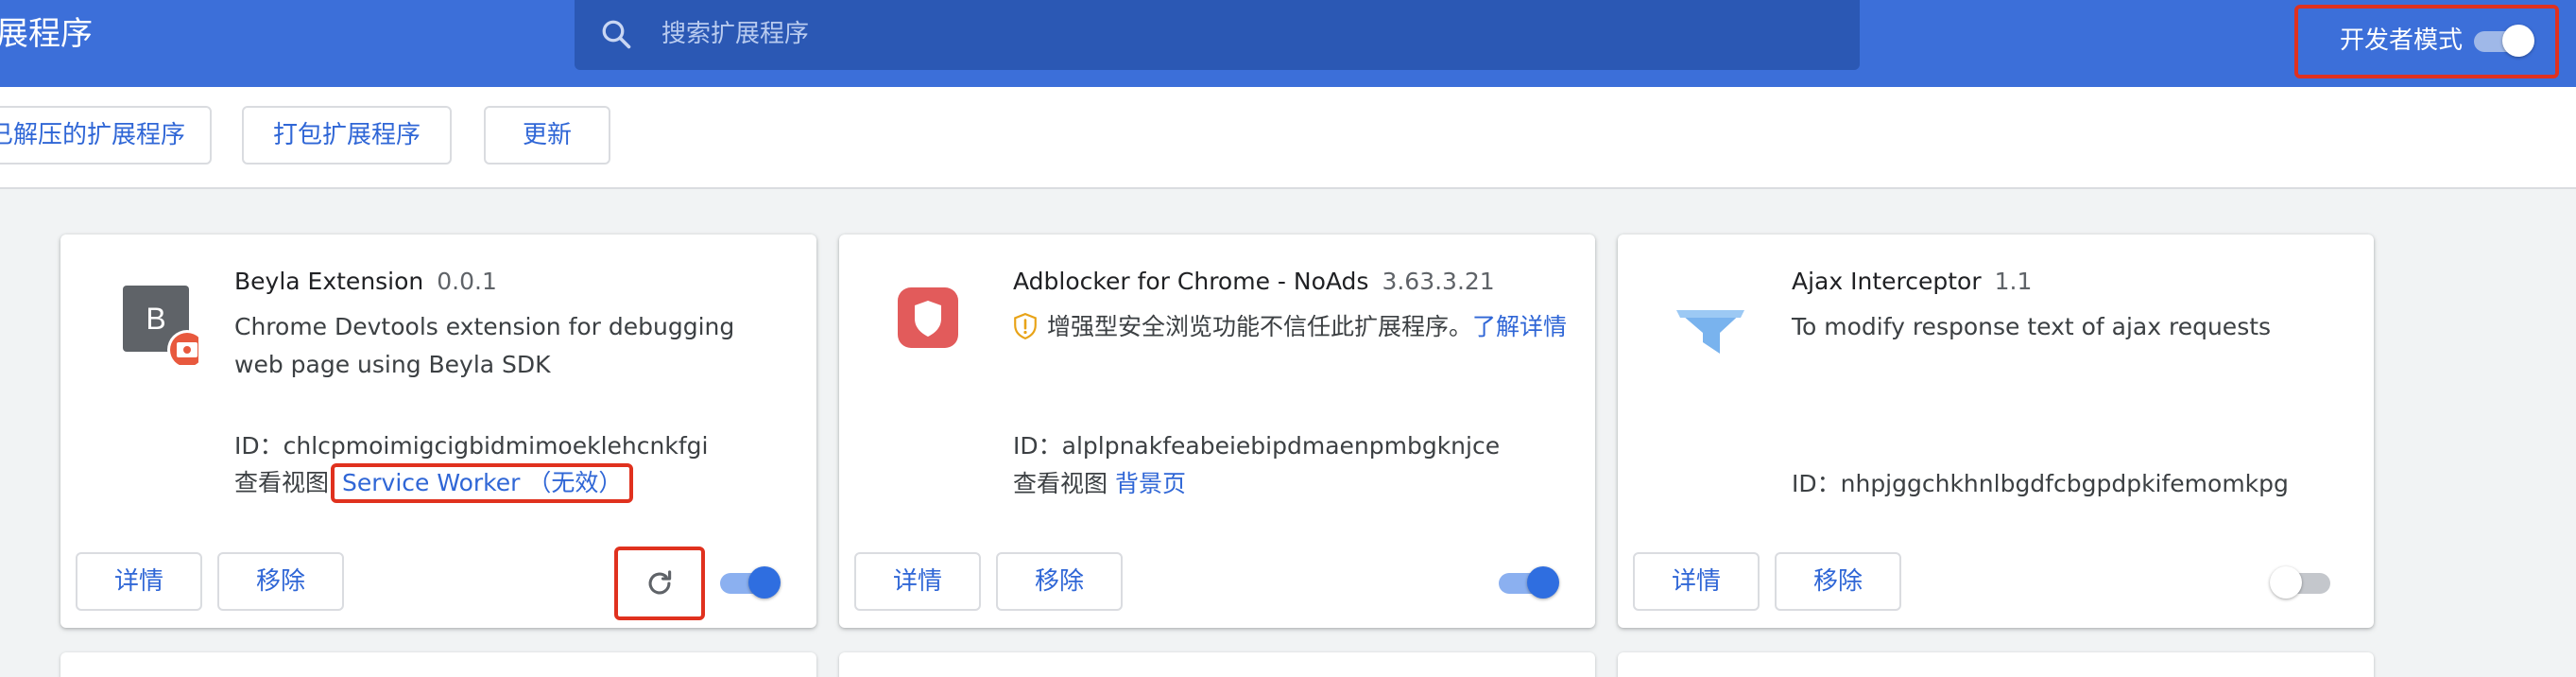 The image size is (2576, 677). Describe the element at coordinates (1150, 483) in the screenshot. I see `background-page-link: 背景页` at that location.